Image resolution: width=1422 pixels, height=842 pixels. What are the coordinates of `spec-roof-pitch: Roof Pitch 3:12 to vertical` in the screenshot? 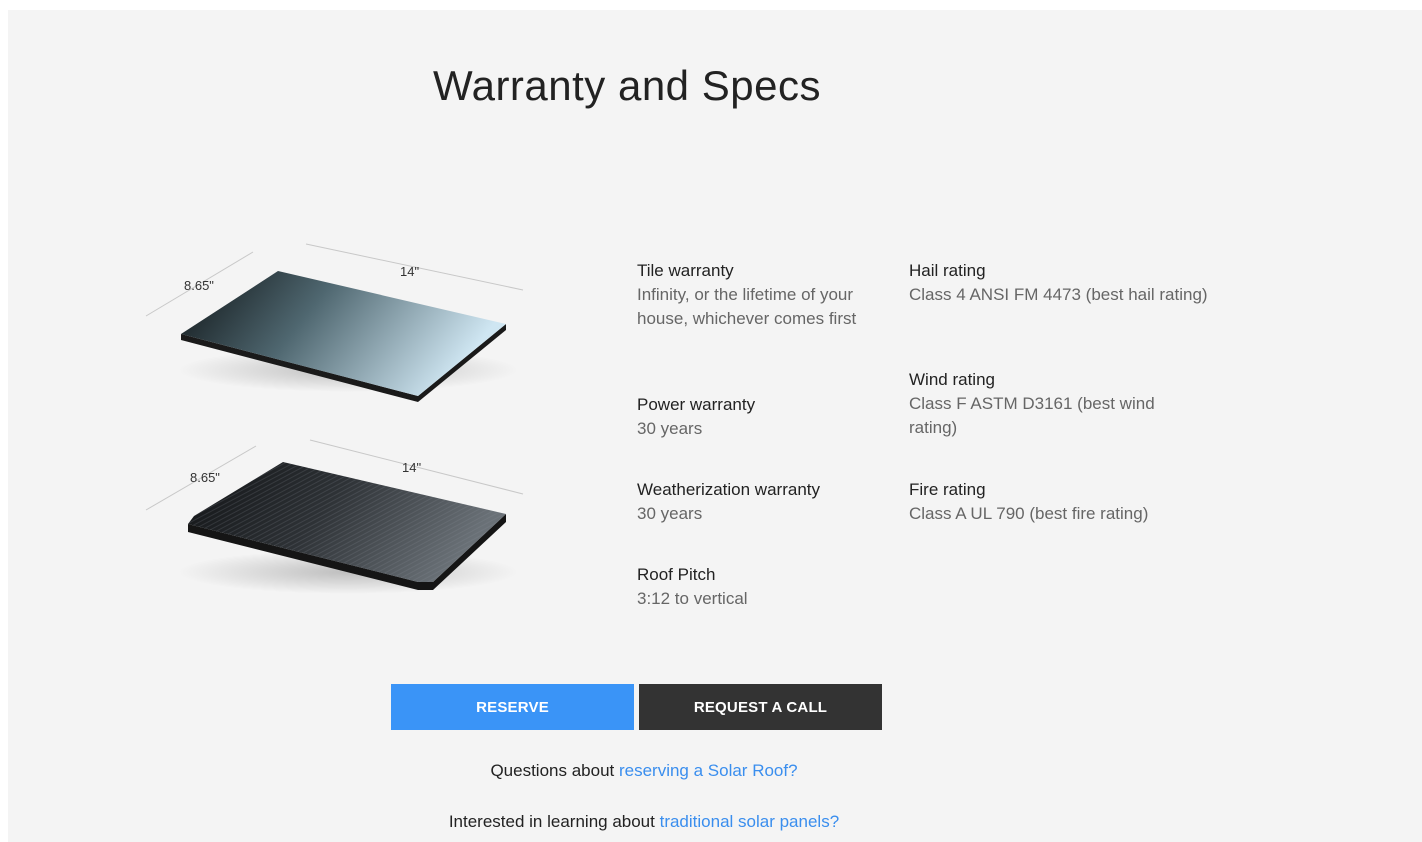 It's located at (757, 587).